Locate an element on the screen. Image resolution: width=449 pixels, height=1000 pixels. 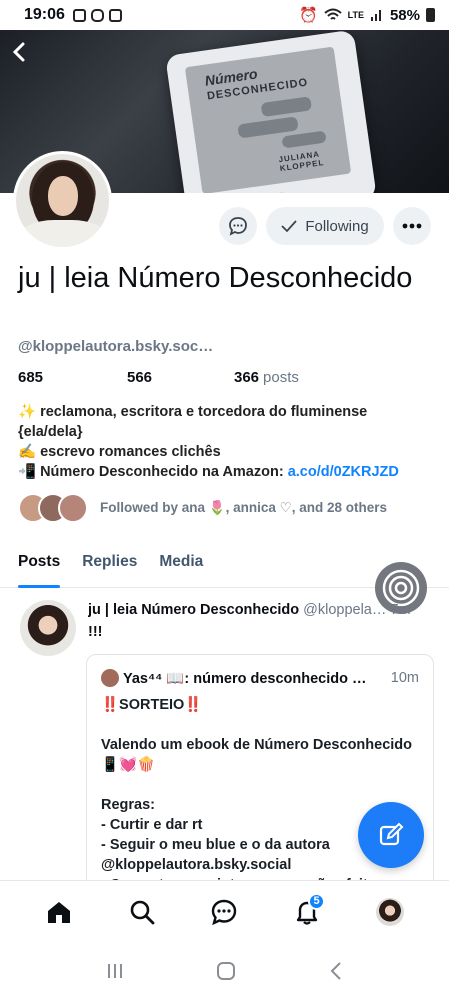
compose-button is located at coordinates (391, 835).